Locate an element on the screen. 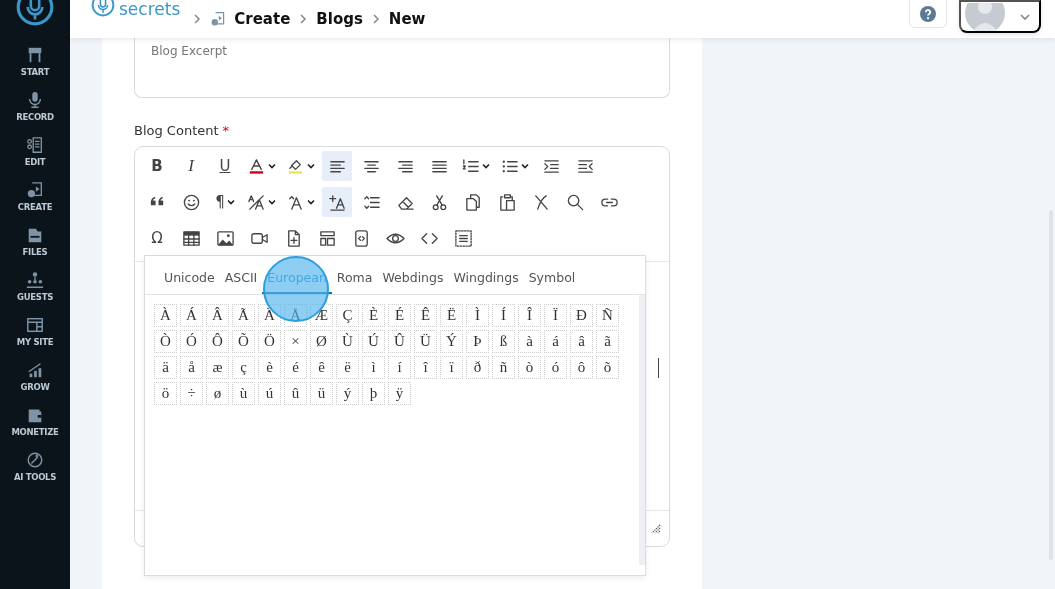 This screenshot has height=589, width=1055. character-button: Ö is located at coordinates (269, 341).